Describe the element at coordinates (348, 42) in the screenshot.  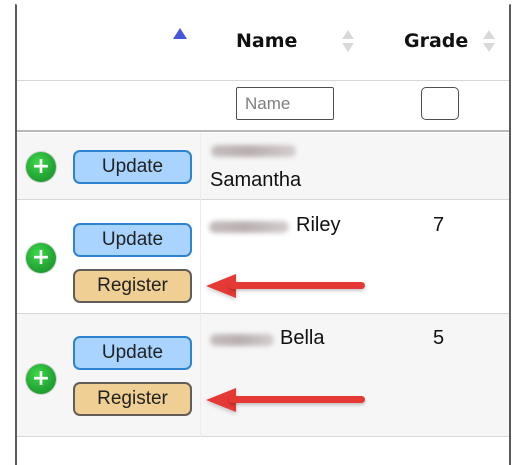
I see `name-sort-icon` at that location.